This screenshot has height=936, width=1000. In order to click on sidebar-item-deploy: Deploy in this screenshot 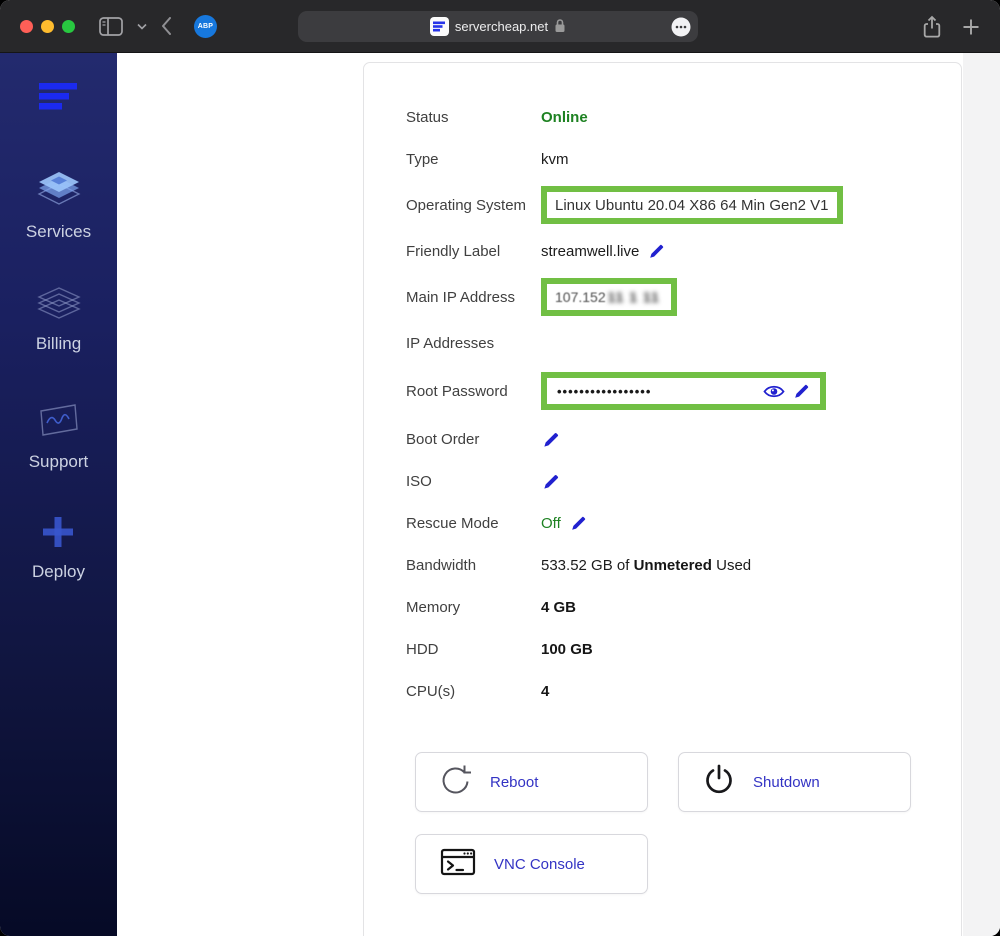, I will do `click(58, 548)`.